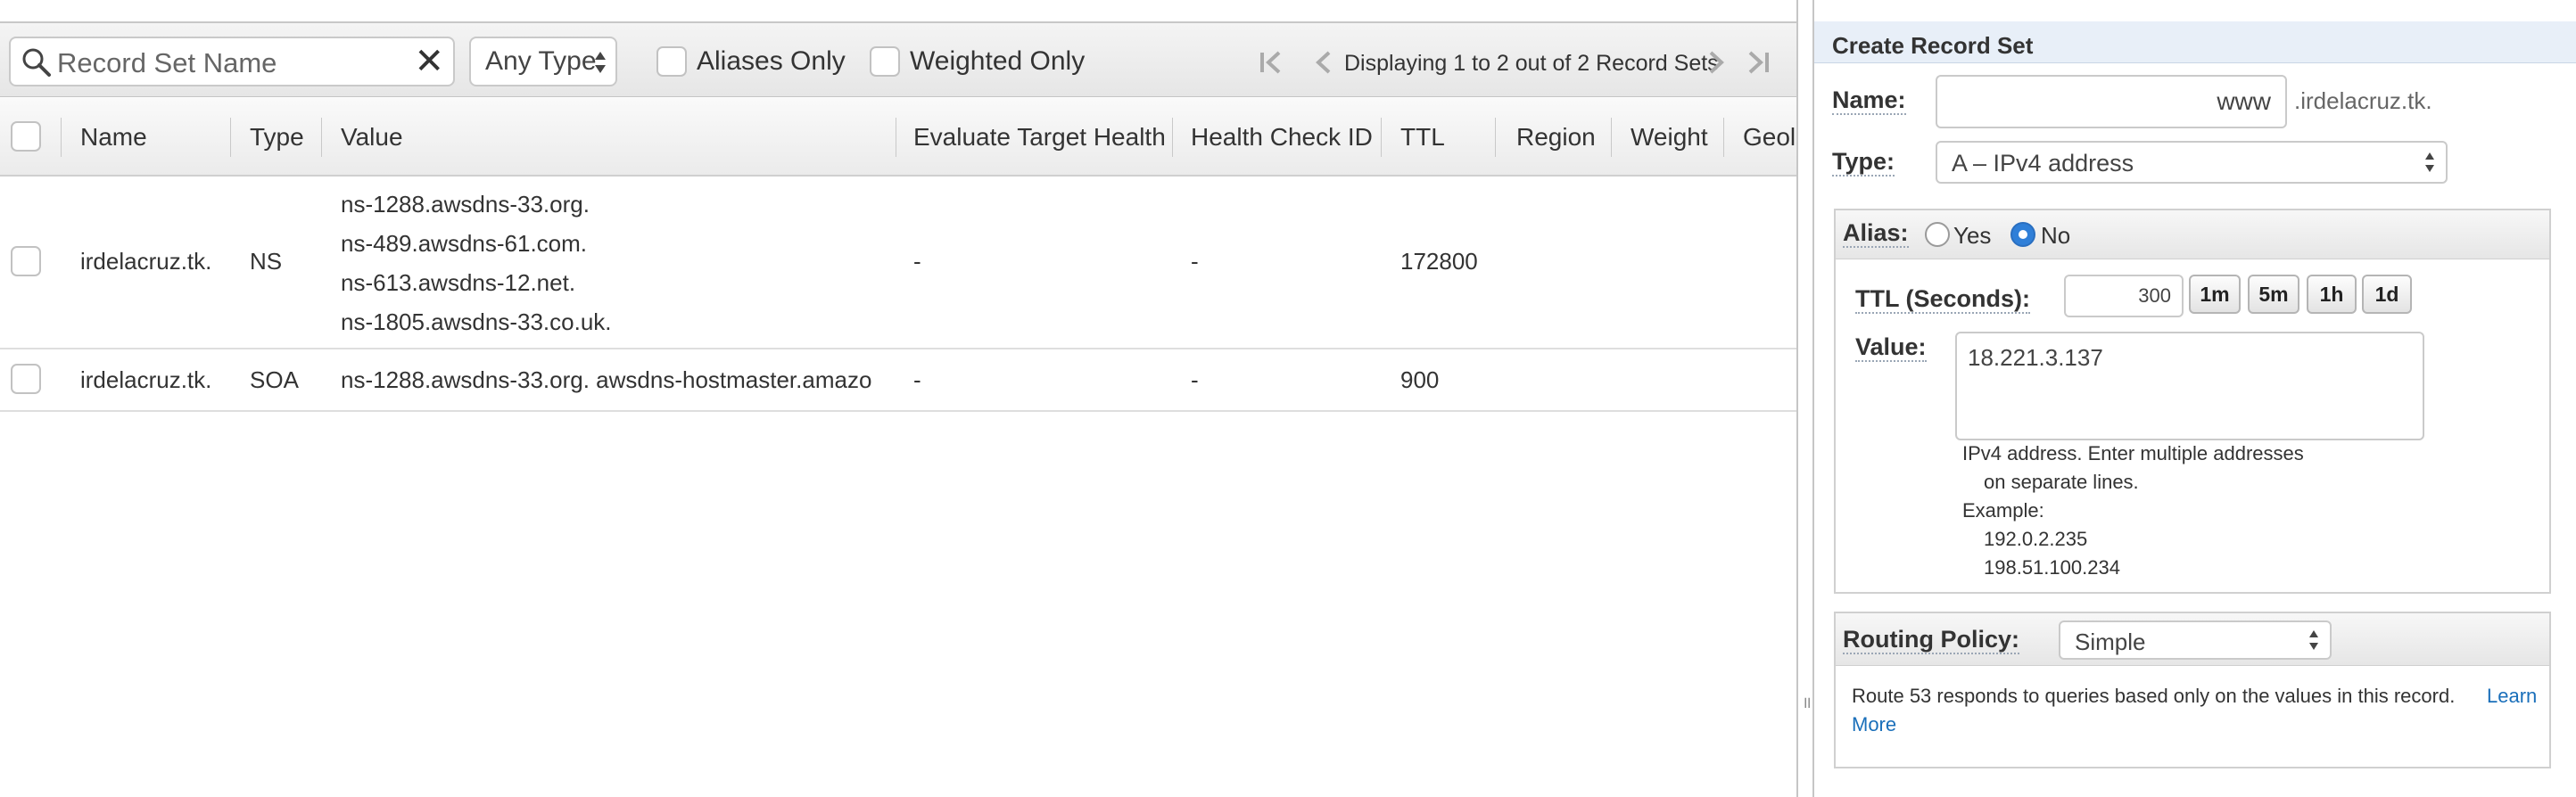 The width and height of the screenshot is (2576, 797). What do you see at coordinates (267, 261) in the screenshot?
I see `record-type: NS` at bounding box center [267, 261].